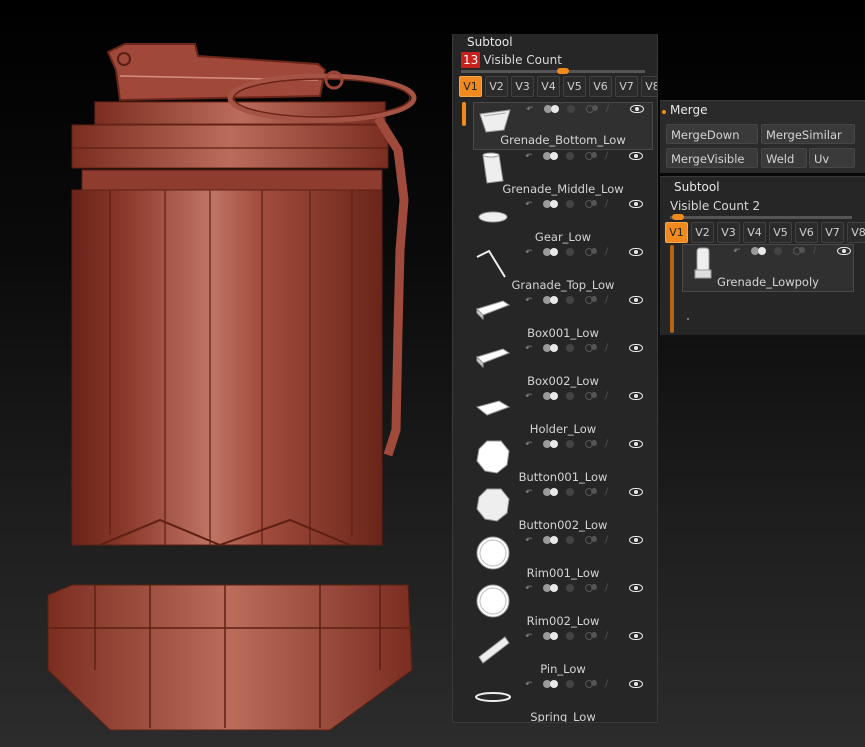 This screenshot has height=747, width=865. Describe the element at coordinates (563, 429) in the screenshot. I see `subtool-item-label: Holder_Low` at that location.